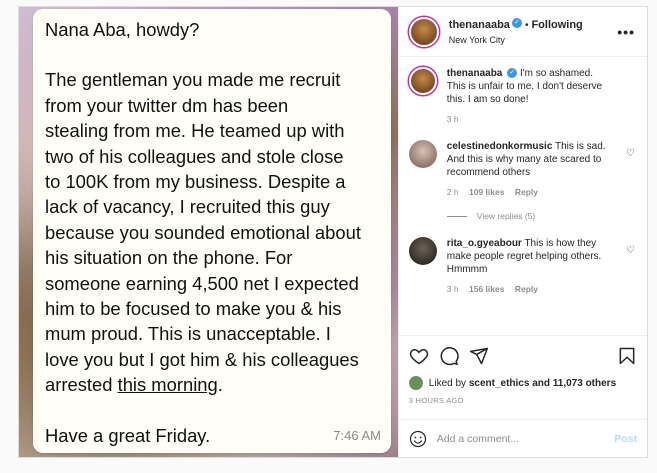 The height and width of the screenshot is (473, 657). Describe the element at coordinates (167, 105) in the screenshot. I see `message-line: from your twitter dm has been` at that location.